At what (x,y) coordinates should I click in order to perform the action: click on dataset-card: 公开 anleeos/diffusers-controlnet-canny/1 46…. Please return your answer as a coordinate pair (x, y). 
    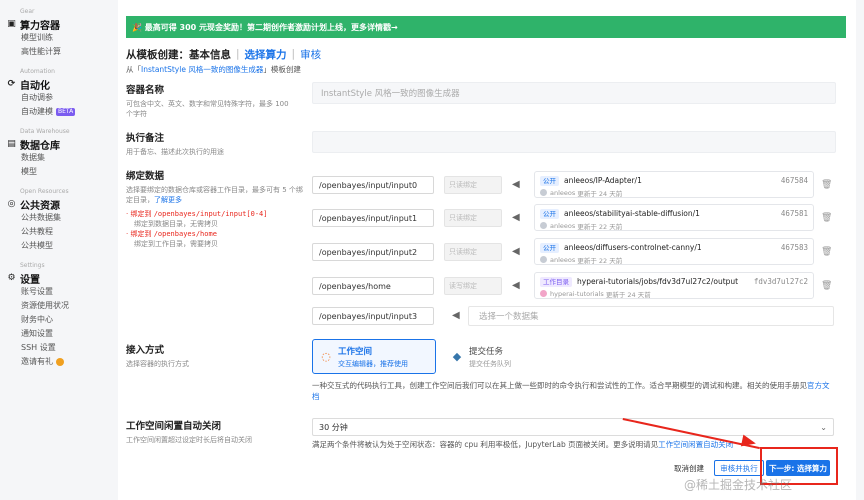
    Looking at the image, I should click on (674, 251).